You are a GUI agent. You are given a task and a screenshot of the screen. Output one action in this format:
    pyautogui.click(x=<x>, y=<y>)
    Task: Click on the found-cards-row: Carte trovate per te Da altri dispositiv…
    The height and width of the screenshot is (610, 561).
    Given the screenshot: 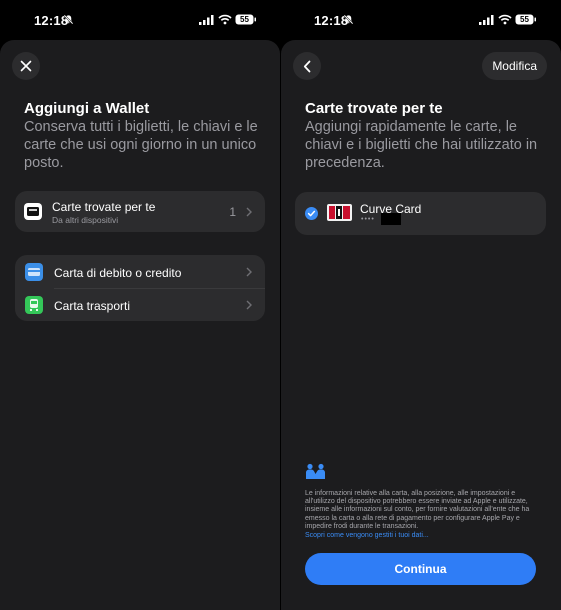 What is the action you would take?
    pyautogui.click(x=140, y=211)
    